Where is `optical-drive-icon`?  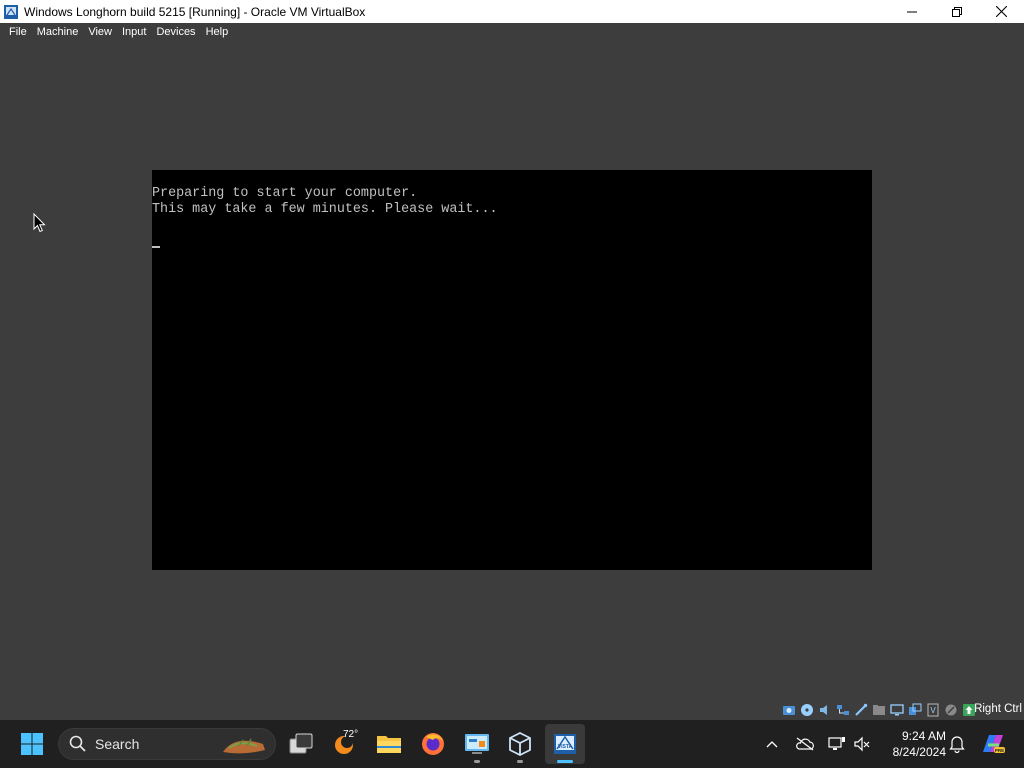
optical-drive-icon is located at coordinates (806, 709).